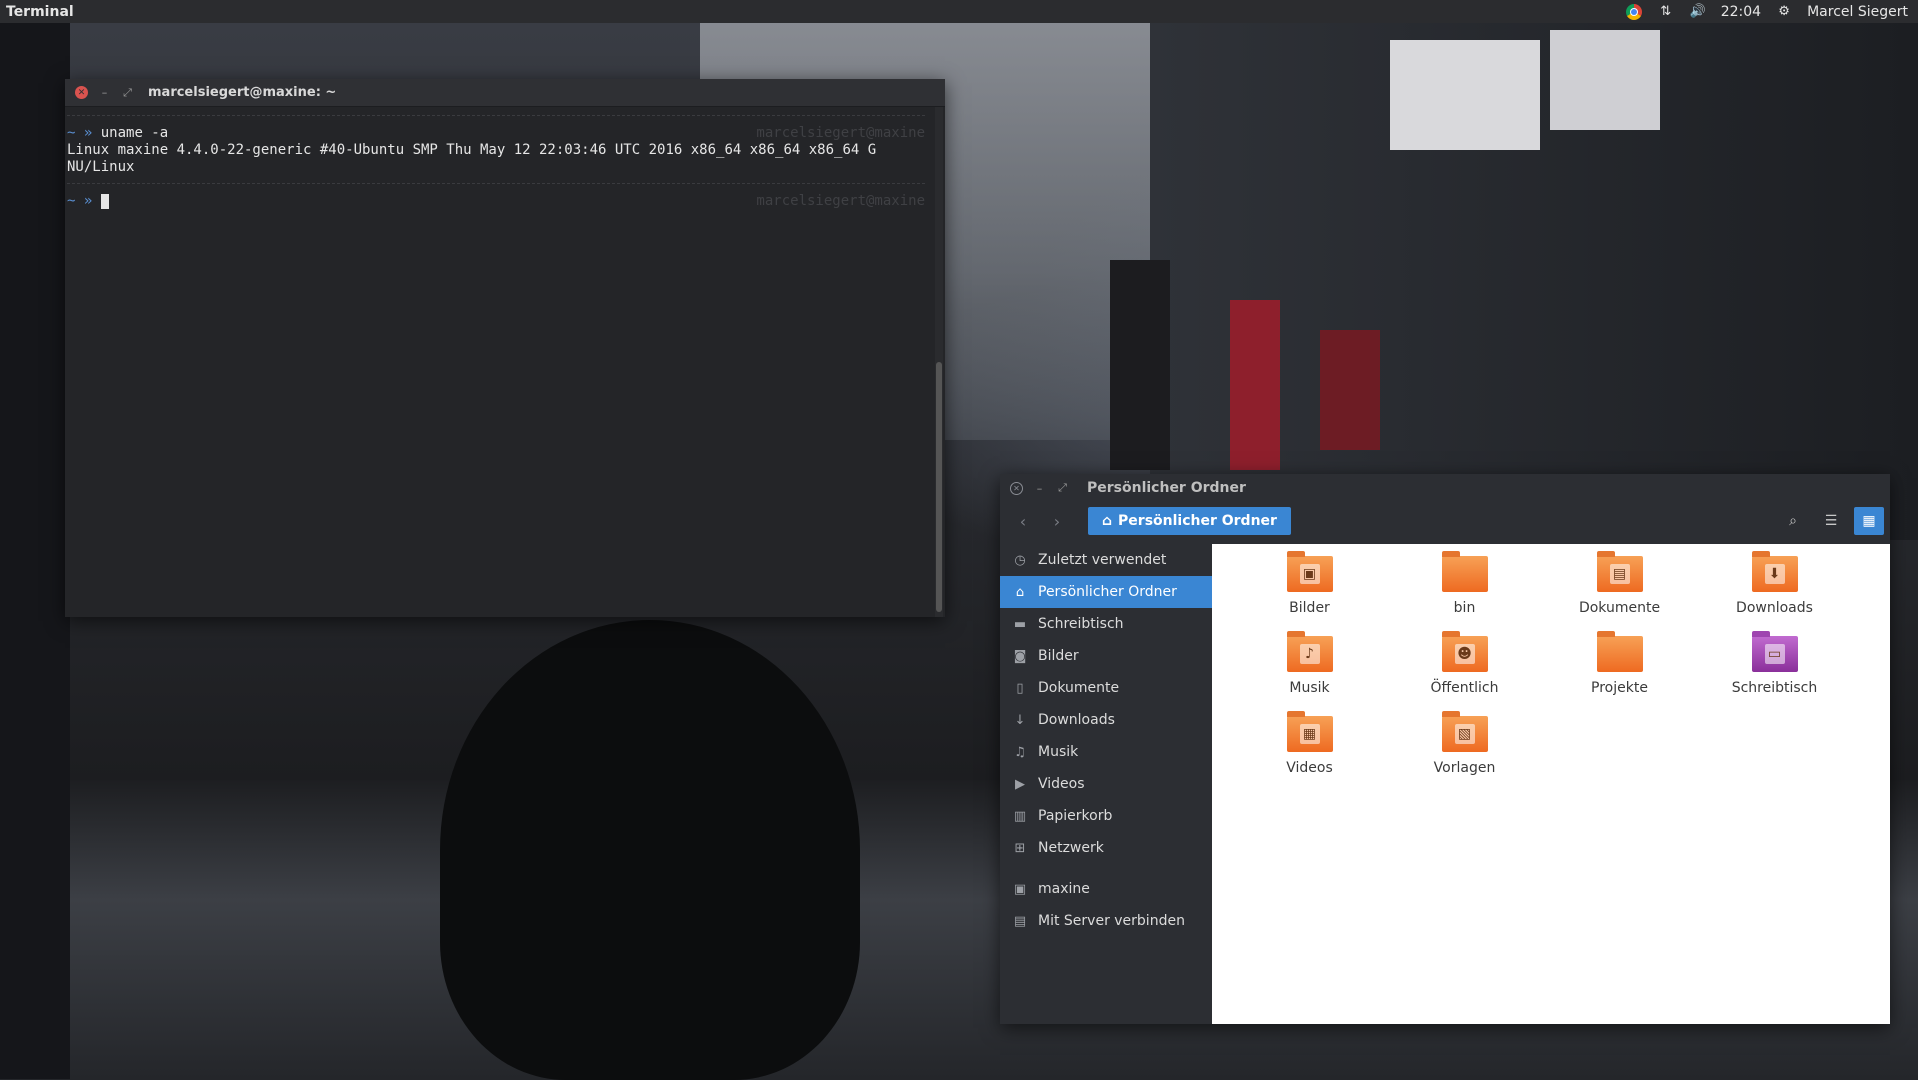 This screenshot has height=1080, width=1918. I want to click on files-title: Persönlicher Ordner, so click(1166, 488).